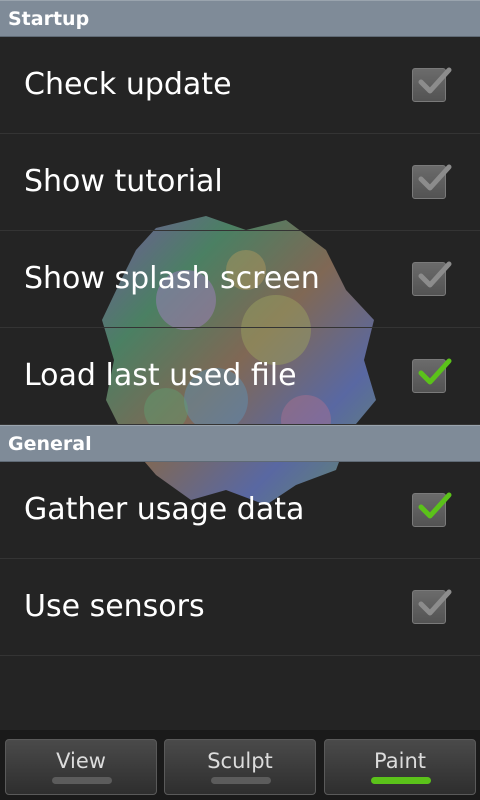 Image resolution: width=480 pixels, height=800 pixels. Describe the element at coordinates (160, 375) in the screenshot. I see `pref-label: Load last used file` at that location.